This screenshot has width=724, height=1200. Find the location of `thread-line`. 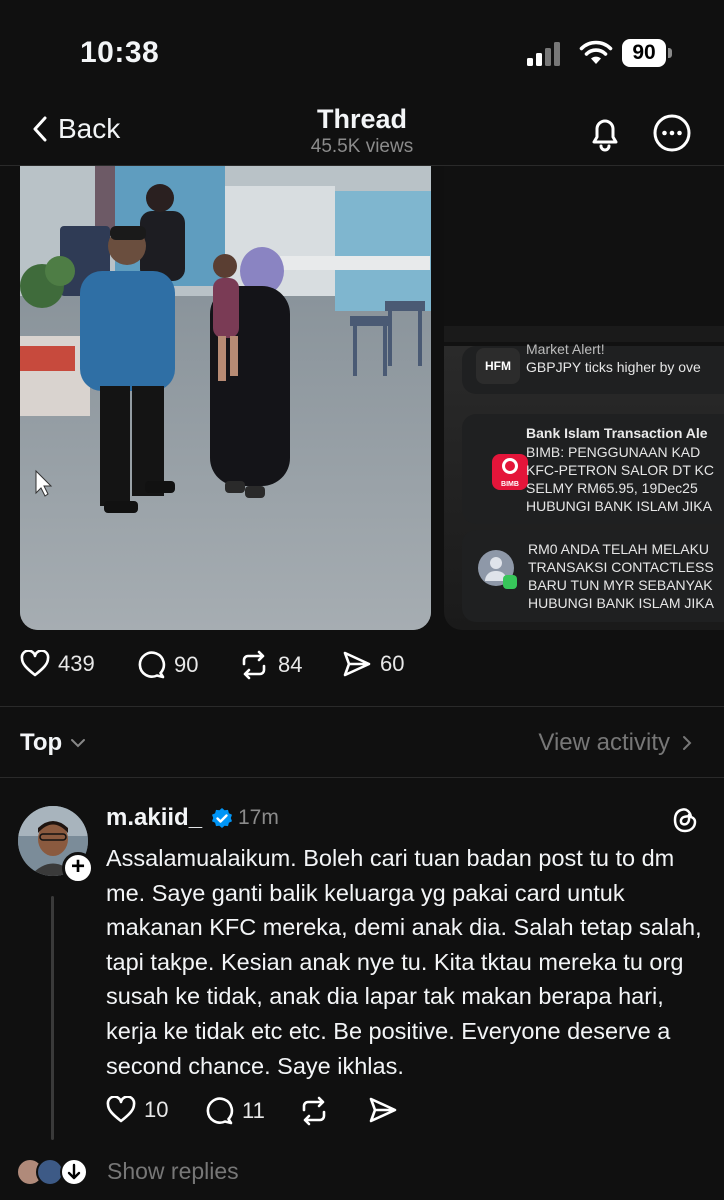

thread-line is located at coordinates (52, 1018).